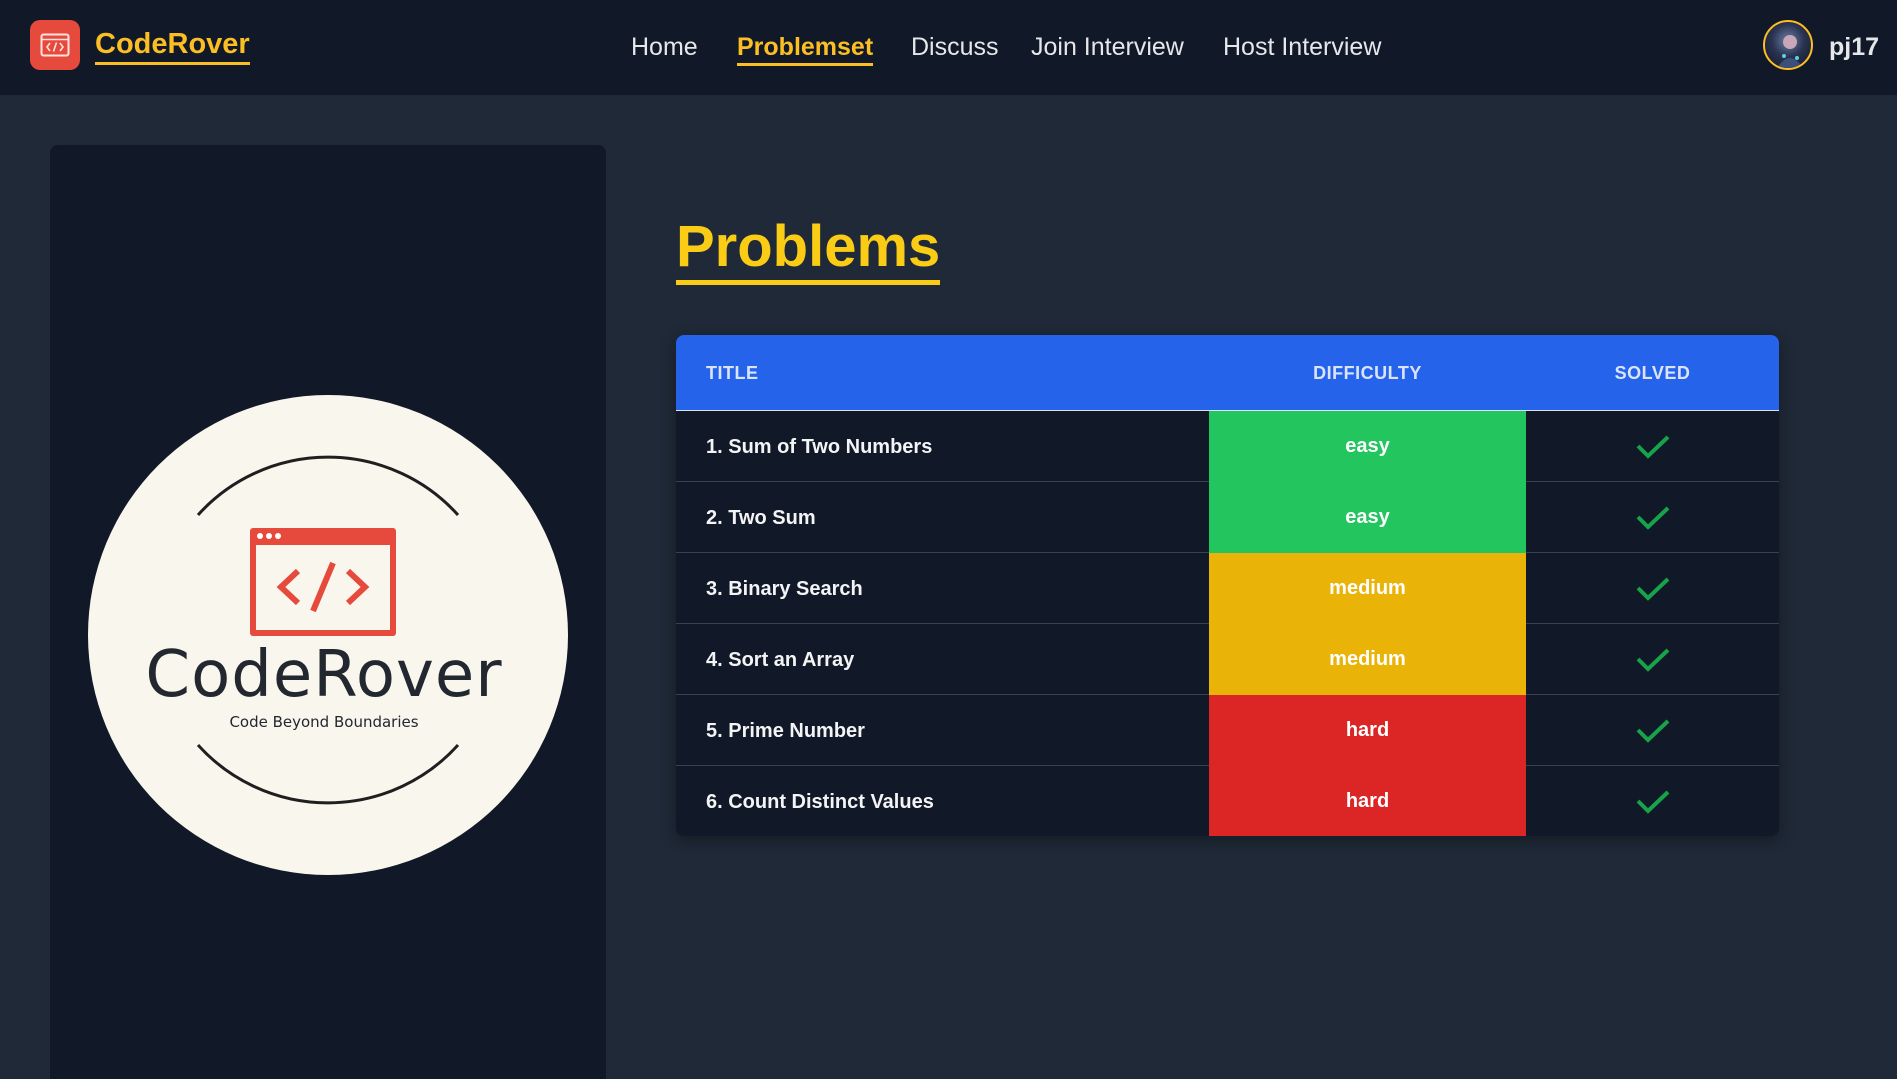 This screenshot has height=1079, width=1897. Describe the element at coordinates (324, 675) in the screenshot. I see `logo-wordmark: CodeRover` at that location.